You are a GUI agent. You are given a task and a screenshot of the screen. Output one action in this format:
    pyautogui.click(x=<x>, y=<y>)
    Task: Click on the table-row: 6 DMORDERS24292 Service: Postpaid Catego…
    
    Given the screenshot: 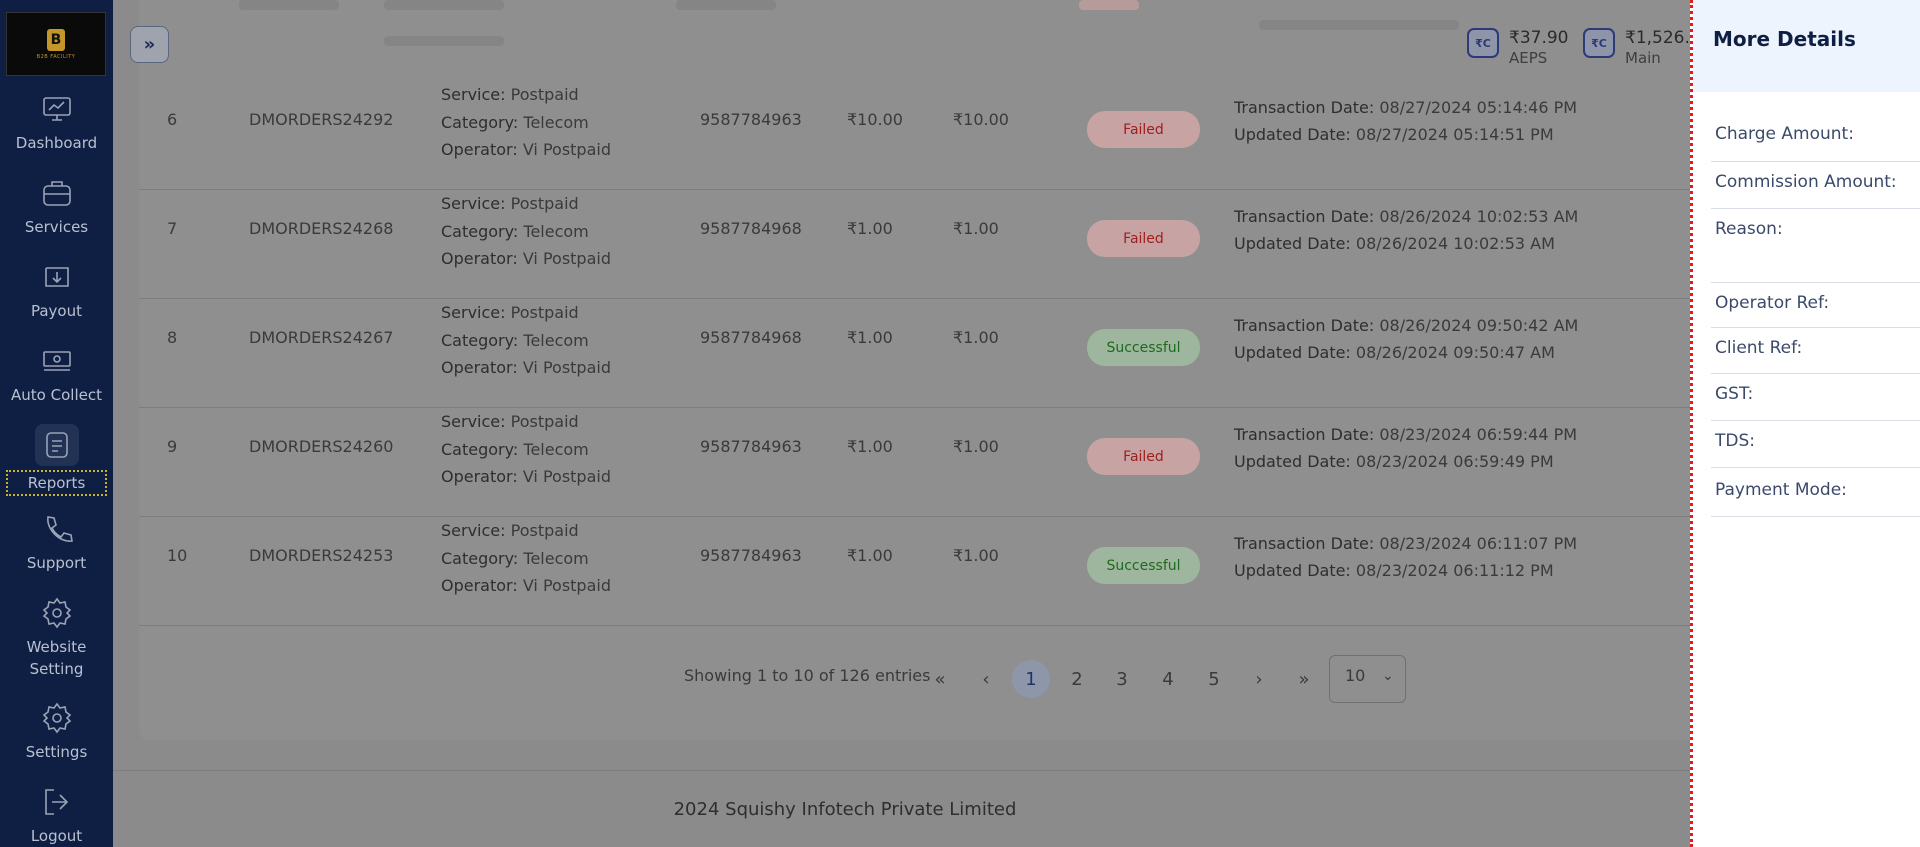 What is the action you would take?
    pyautogui.click(x=933, y=135)
    